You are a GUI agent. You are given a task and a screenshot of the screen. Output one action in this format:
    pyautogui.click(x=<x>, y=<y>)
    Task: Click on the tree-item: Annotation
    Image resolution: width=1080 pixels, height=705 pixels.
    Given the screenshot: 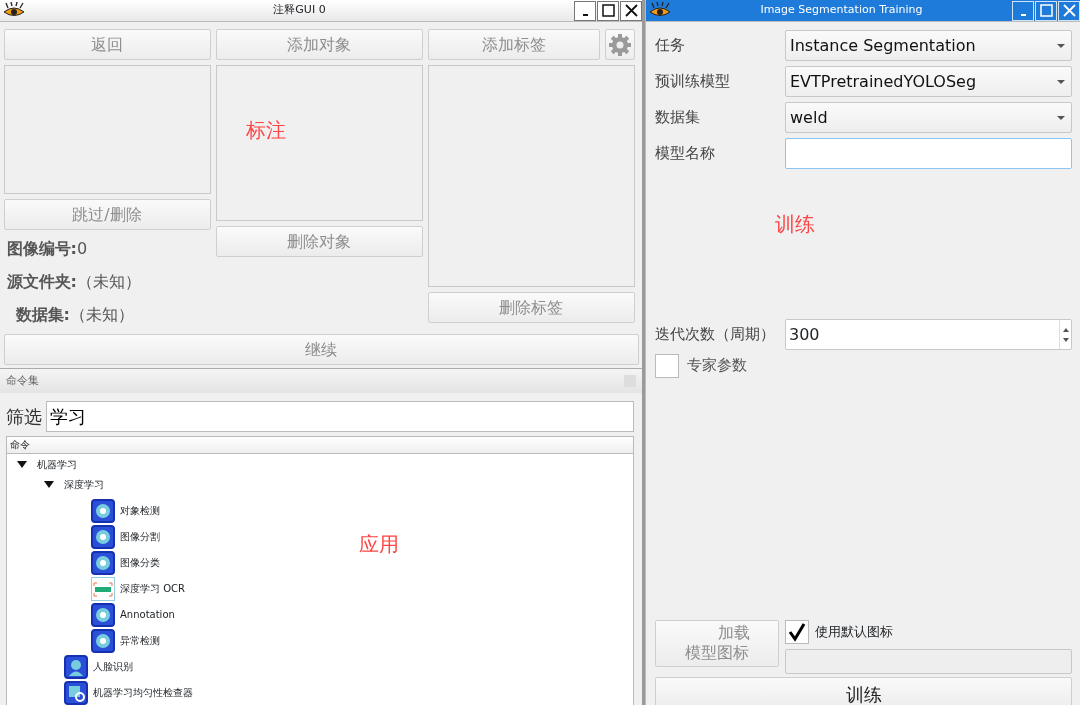 What is the action you would take?
    pyautogui.click(x=91, y=614)
    